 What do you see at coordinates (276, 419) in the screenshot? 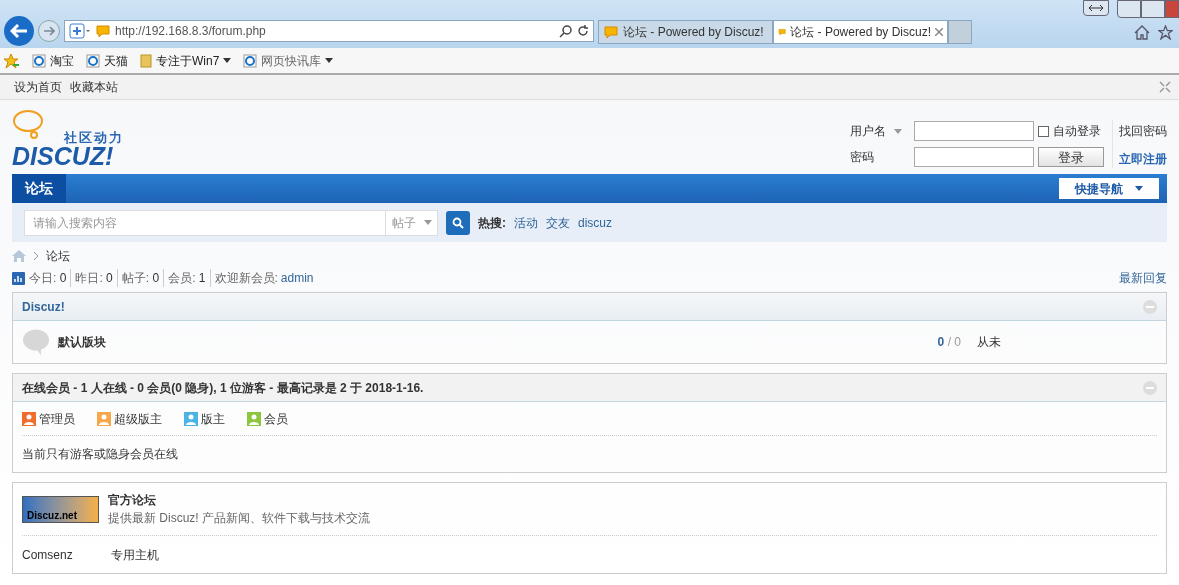
I see `legend-label: 会员` at bounding box center [276, 419].